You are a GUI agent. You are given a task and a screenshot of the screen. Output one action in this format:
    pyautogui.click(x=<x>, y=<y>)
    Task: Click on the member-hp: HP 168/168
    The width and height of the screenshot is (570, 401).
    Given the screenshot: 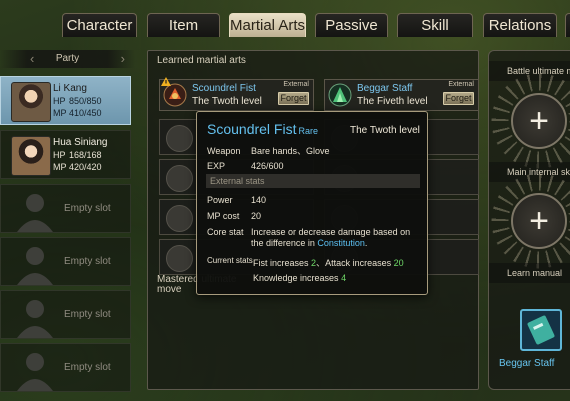 What is the action you would take?
    pyautogui.click(x=77, y=155)
    